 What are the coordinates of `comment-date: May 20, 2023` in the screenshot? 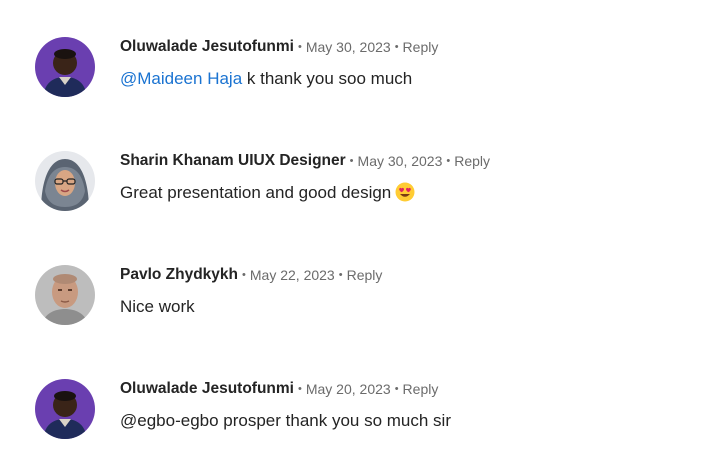 It's located at (348, 389).